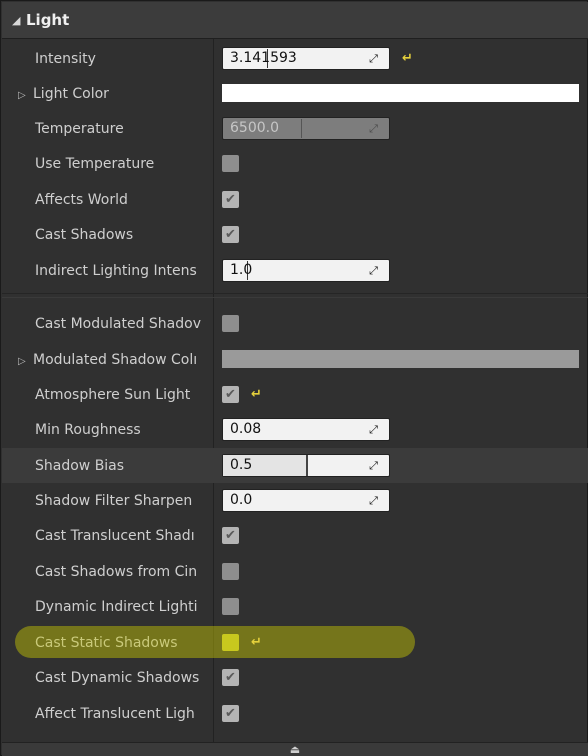 This screenshot has width=588, height=756. What do you see at coordinates (241, 270) in the screenshot?
I see `indirect-lighting-value: 1.0` at bounding box center [241, 270].